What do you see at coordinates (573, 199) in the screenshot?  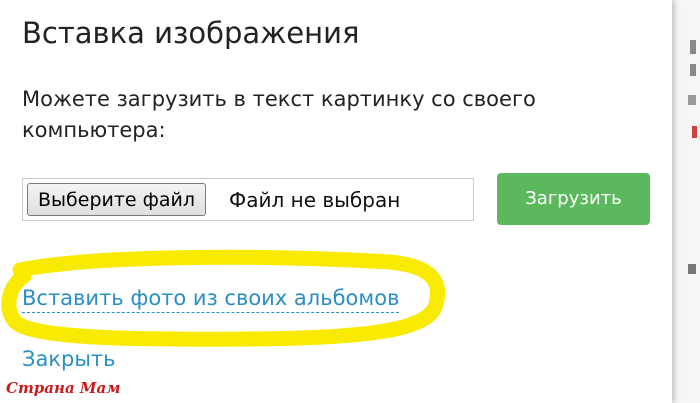 I see `upload-button: Загрузить` at bounding box center [573, 199].